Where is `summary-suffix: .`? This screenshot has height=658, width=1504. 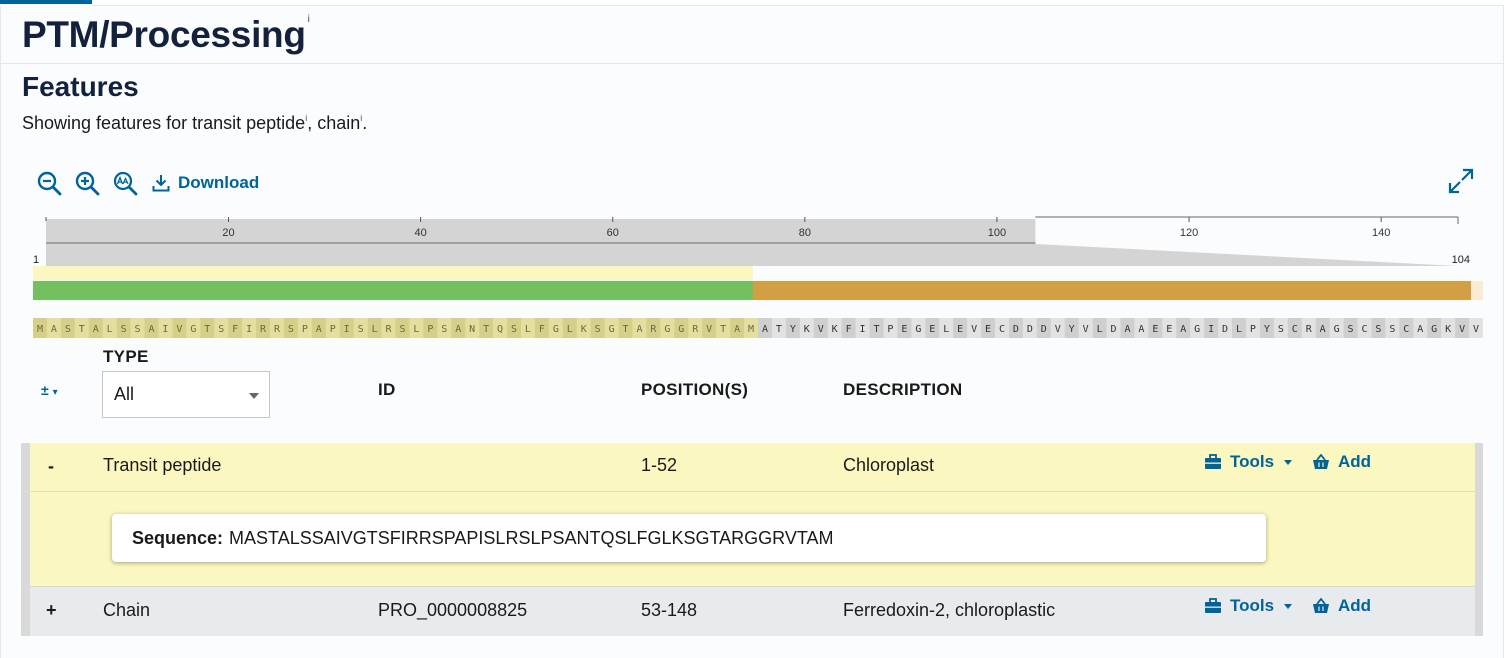 summary-suffix: . is located at coordinates (365, 123).